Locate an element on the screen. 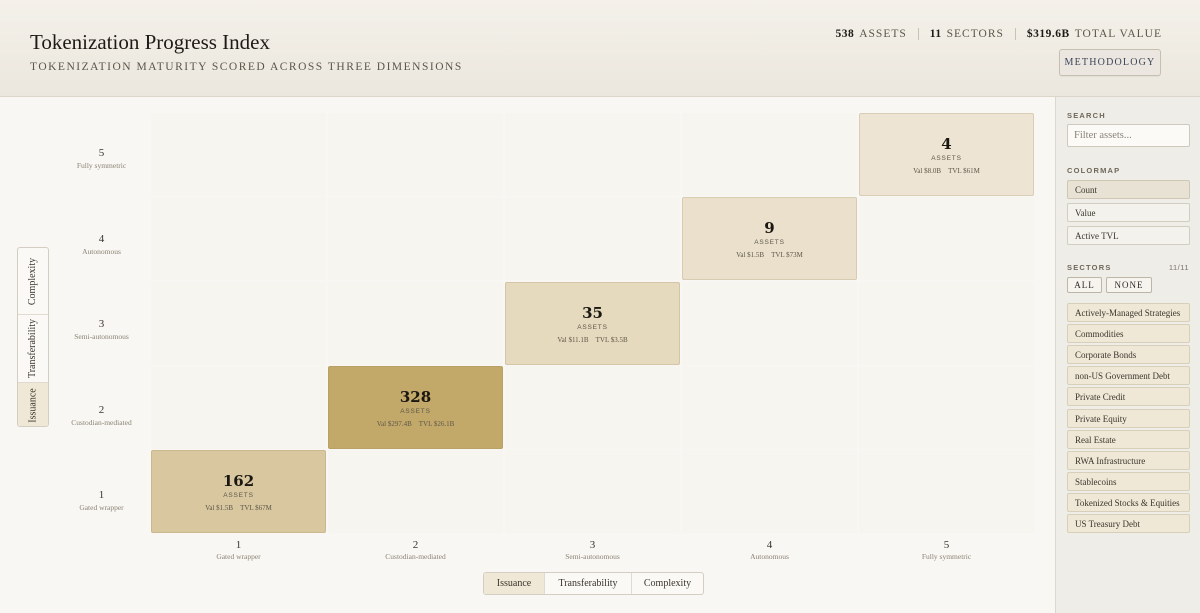  y-level-number: 1 is located at coordinates (101, 495).